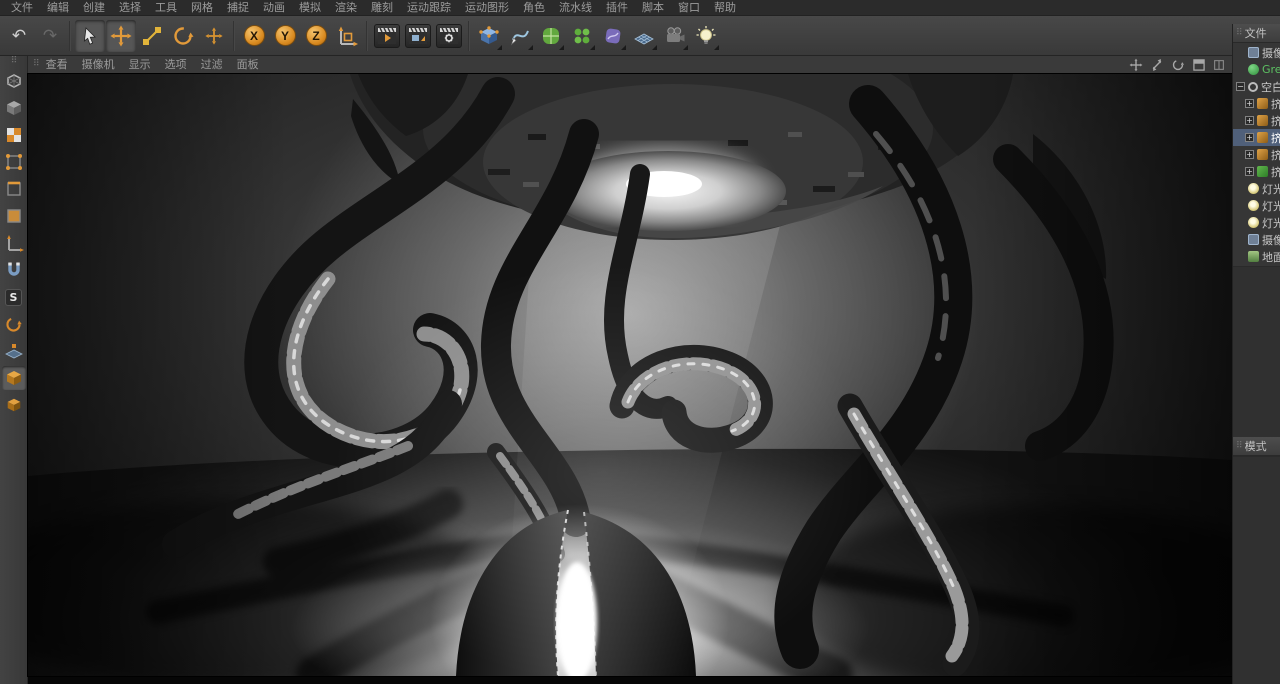  I want to click on move-tool-button, so click(121, 35).